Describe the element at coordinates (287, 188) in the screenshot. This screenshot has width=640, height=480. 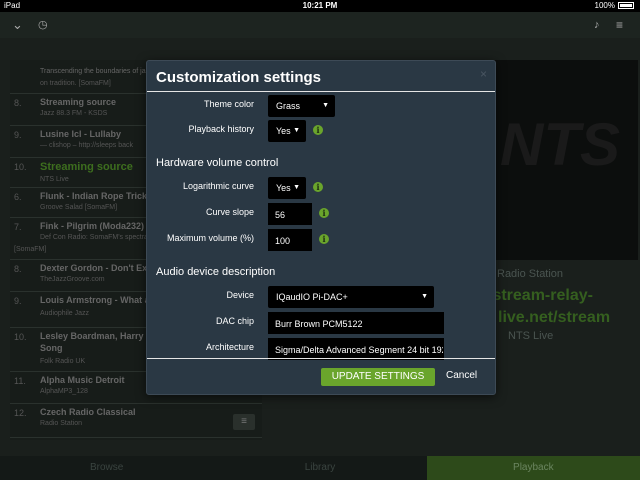
I see `log-curve-select: Yes ▼` at that location.